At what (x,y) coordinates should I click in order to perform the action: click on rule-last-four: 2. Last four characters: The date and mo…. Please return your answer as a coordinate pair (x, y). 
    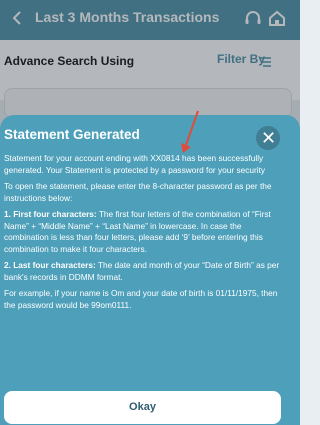
    Looking at the image, I should click on (145, 271).